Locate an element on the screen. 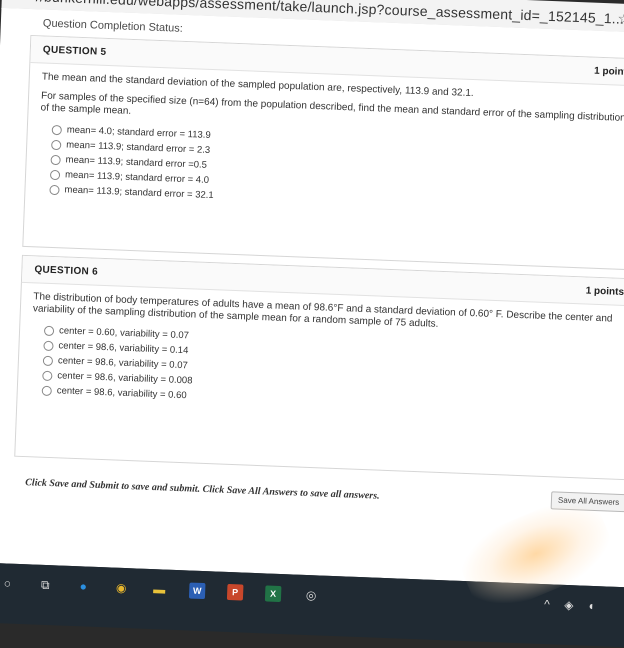  option-label: mean= 113.9; standard error = 32.1 is located at coordinates (139, 192).